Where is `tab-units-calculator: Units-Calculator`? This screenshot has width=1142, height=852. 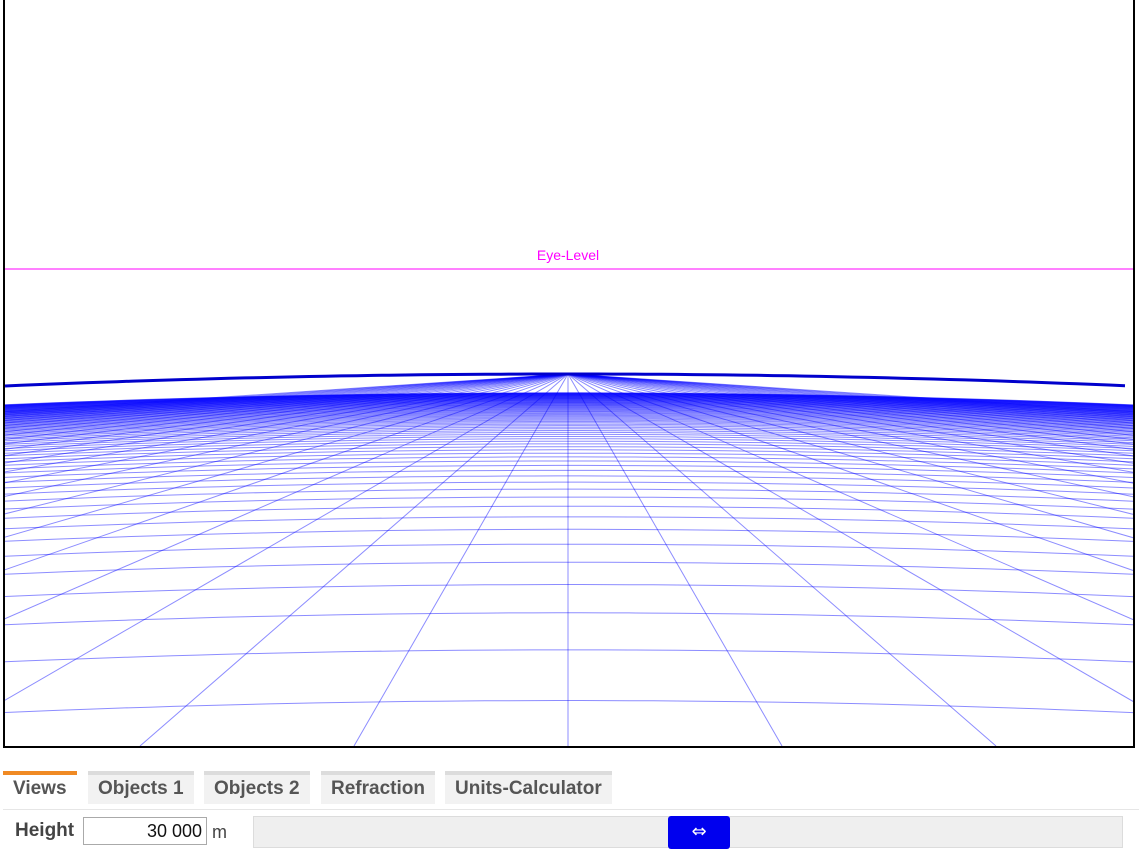
tab-units-calculator: Units-Calculator is located at coordinates (528, 787).